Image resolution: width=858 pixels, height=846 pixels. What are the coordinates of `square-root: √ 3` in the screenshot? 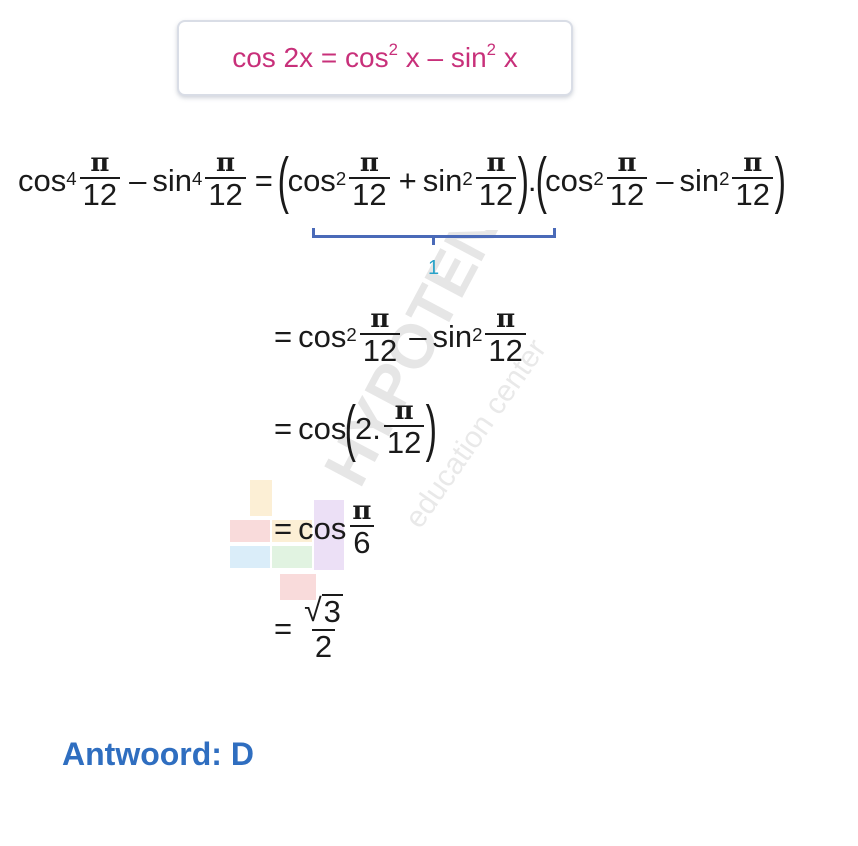 It's located at (323, 610).